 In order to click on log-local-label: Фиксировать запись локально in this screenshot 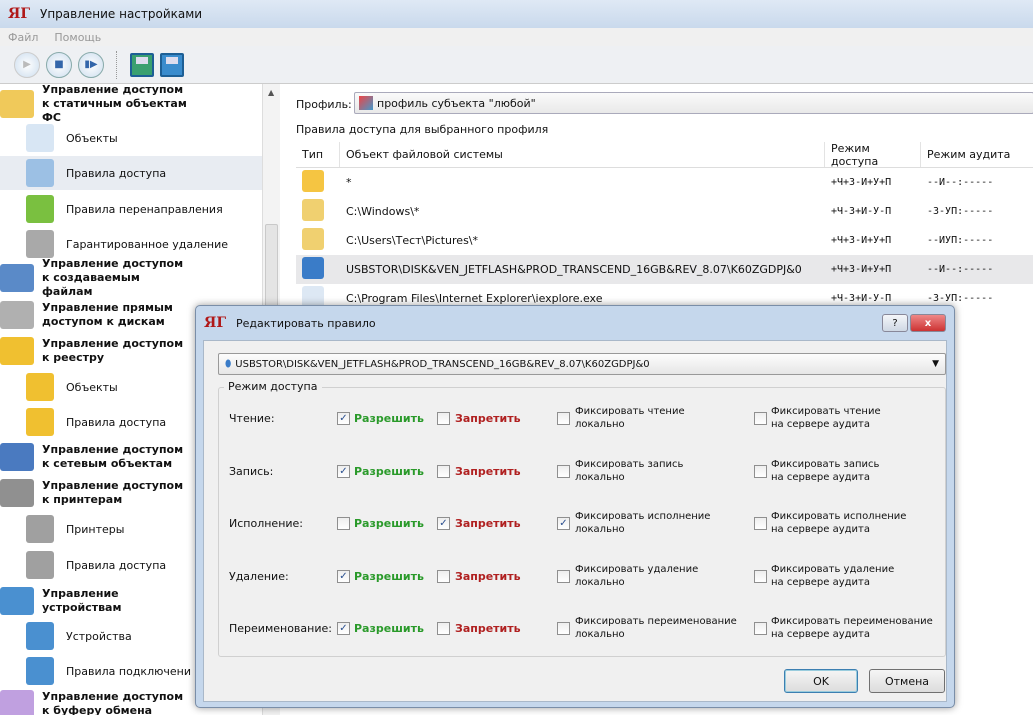, I will do `click(629, 471)`.